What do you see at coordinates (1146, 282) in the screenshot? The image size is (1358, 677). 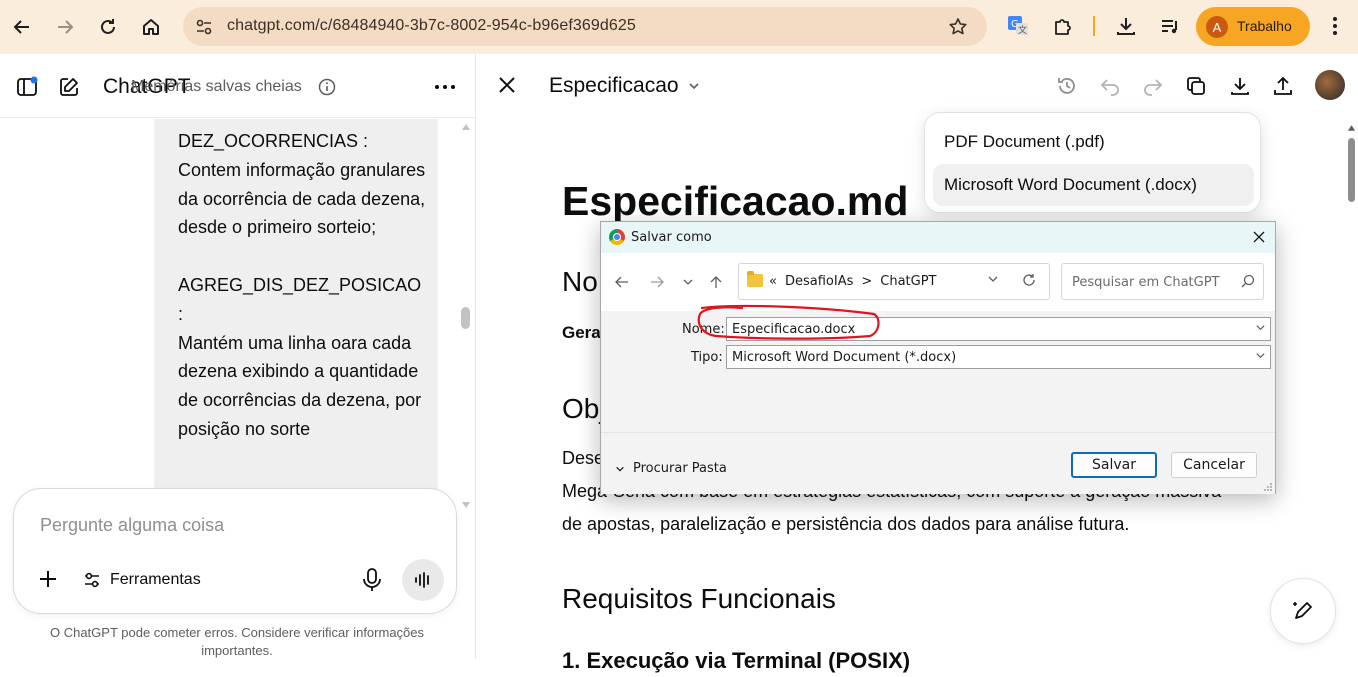 I see `search-placeholder: Pesquisar em ChatGPT` at bounding box center [1146, 282].